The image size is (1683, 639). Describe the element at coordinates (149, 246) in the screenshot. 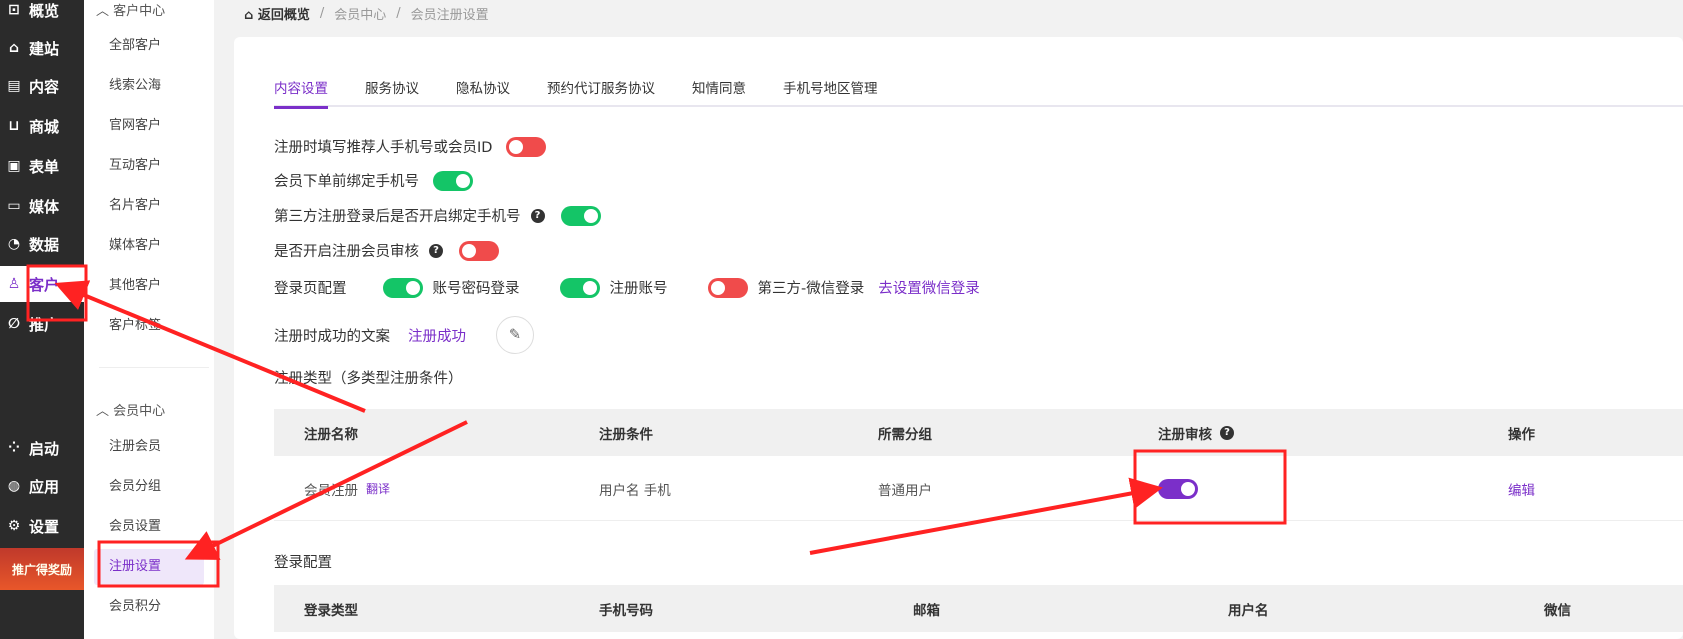

I see `sub-item: 媒体客户` at that location.